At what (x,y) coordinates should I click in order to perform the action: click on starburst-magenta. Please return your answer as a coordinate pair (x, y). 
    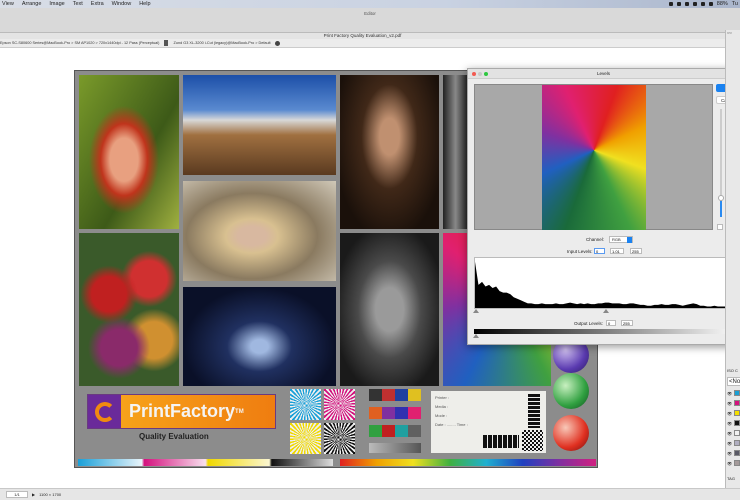
    Looking at the image, I should click on (339, 404).